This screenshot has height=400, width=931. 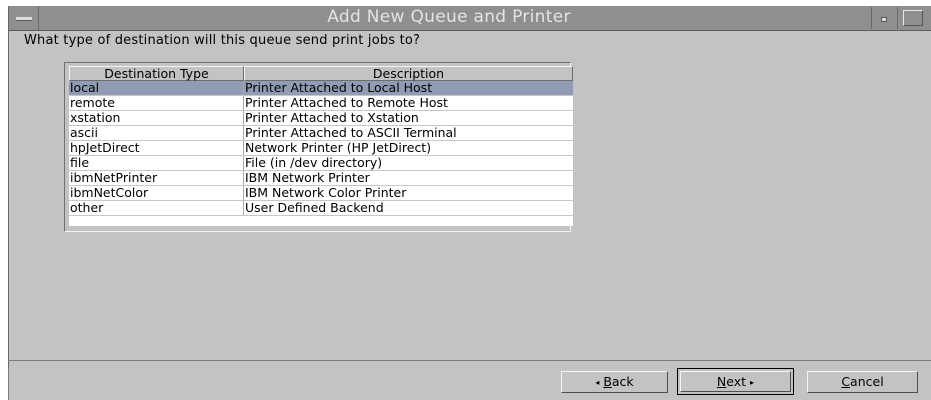 What do you see at coordinates (307, 178) in the screenshot?
I see `description-cell: IBM Network Printer` at bounding box center [307, 178].